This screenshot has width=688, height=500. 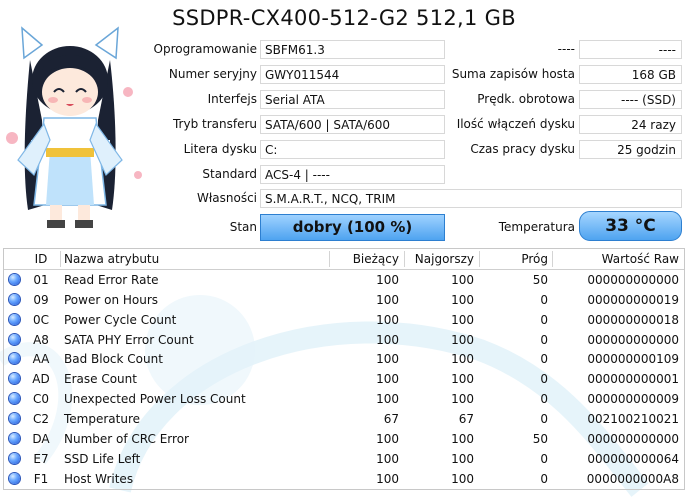 What do you see at coordinates (513, 259) in the screenshot?
I see `column-header-threshold: Próg` at bounding box center [513, 259].